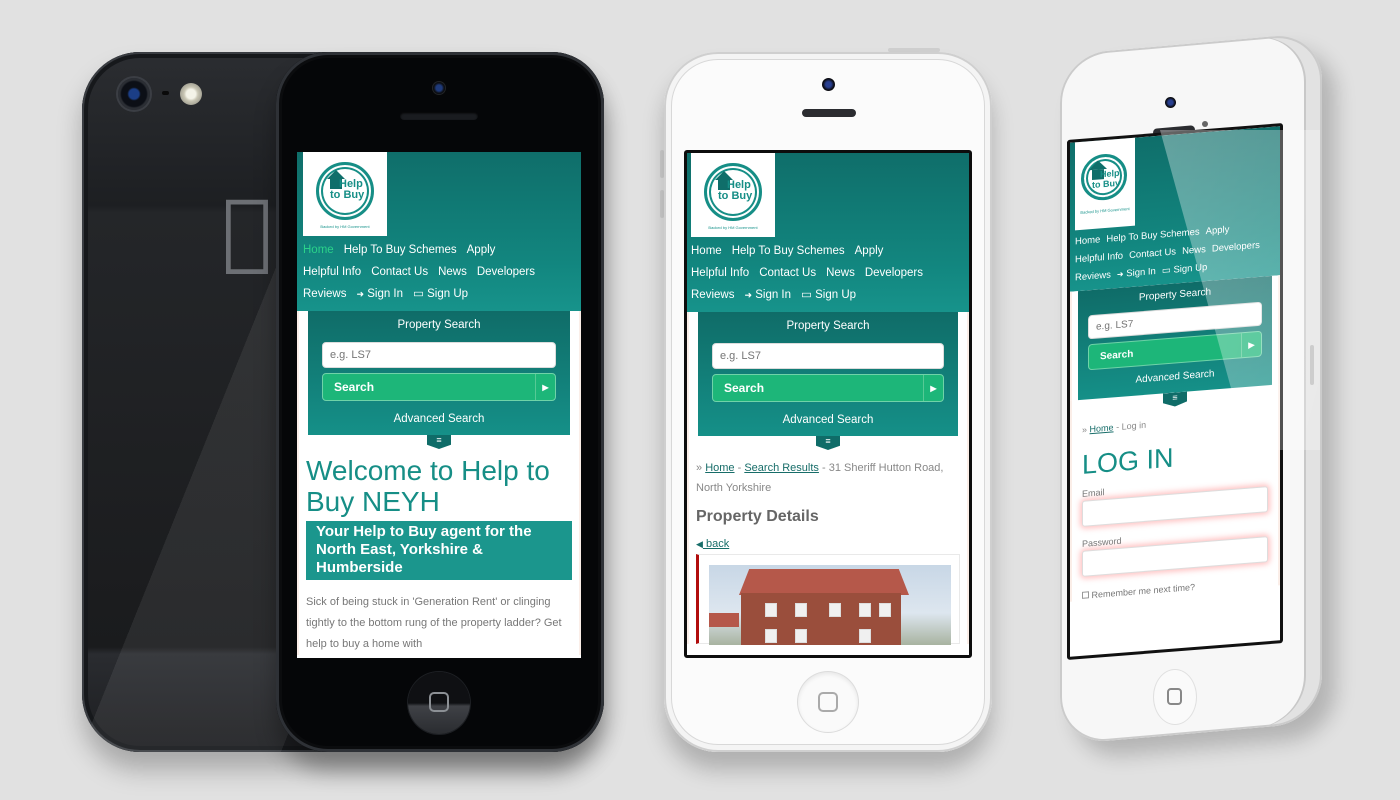  What do you see at coordinates (1085, 595) in the screenshot?
I see `checkbox-icon` at bounding box center [1085, 595].